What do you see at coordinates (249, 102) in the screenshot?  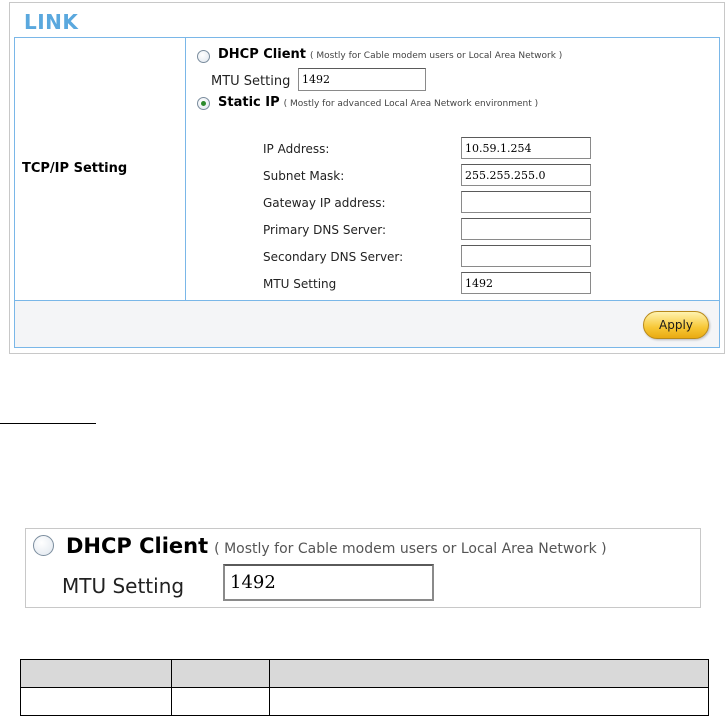 I see `static-ip-title: Static IP` at bounding box center [249, 102].